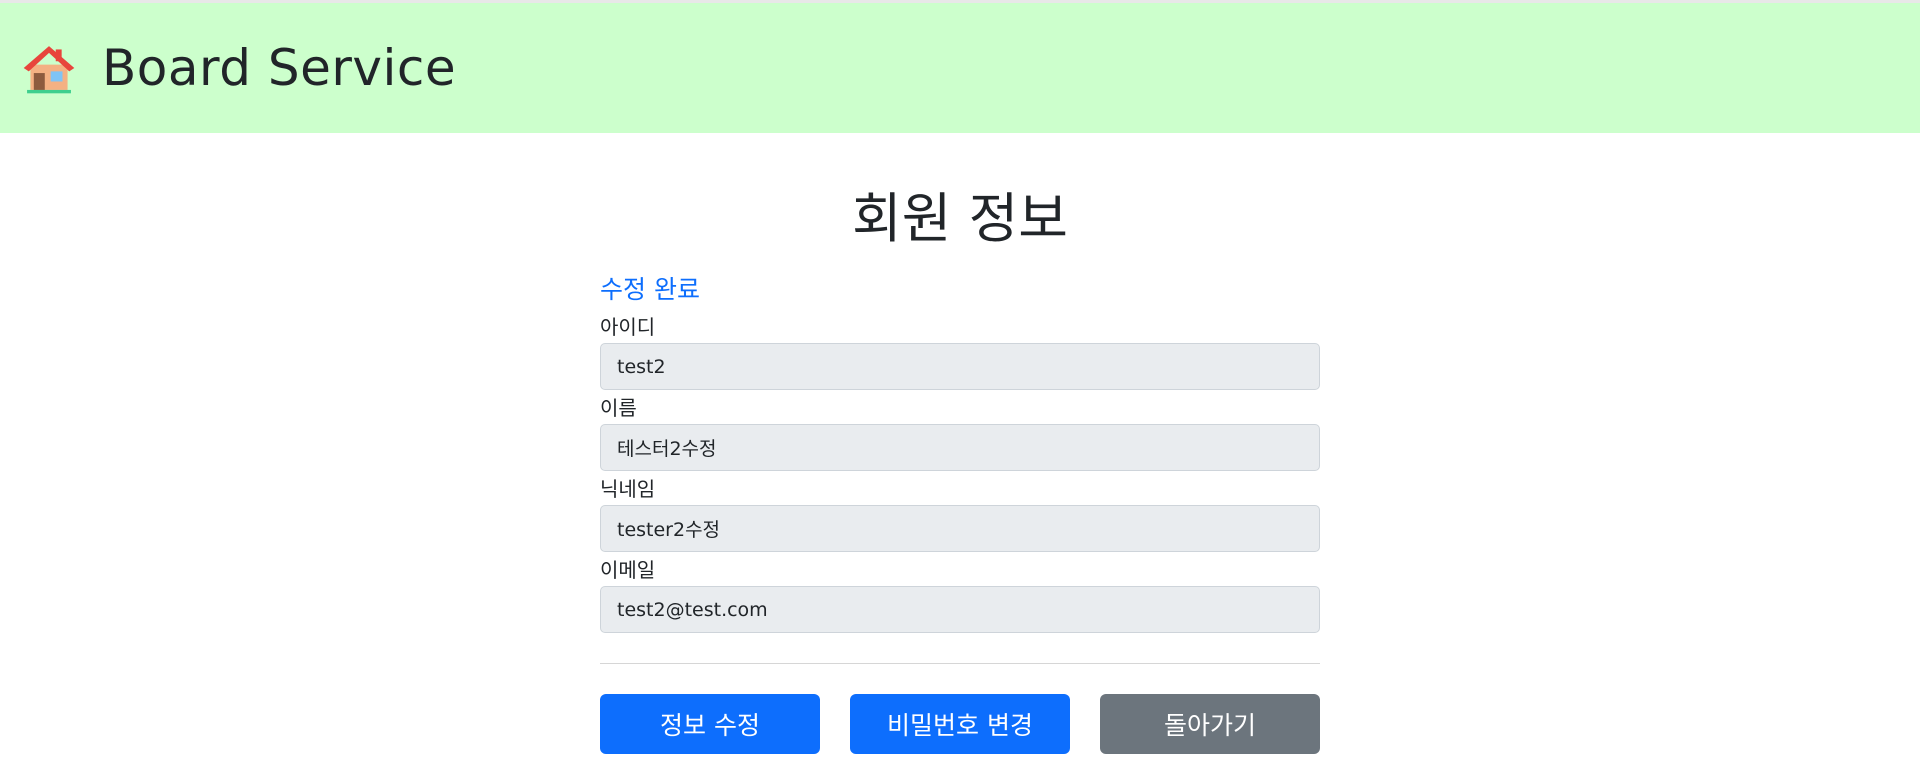  What do you see at coordinates (960, 528) in the screenshot?
I see `nickname-field` at bounding box center [960, 528].